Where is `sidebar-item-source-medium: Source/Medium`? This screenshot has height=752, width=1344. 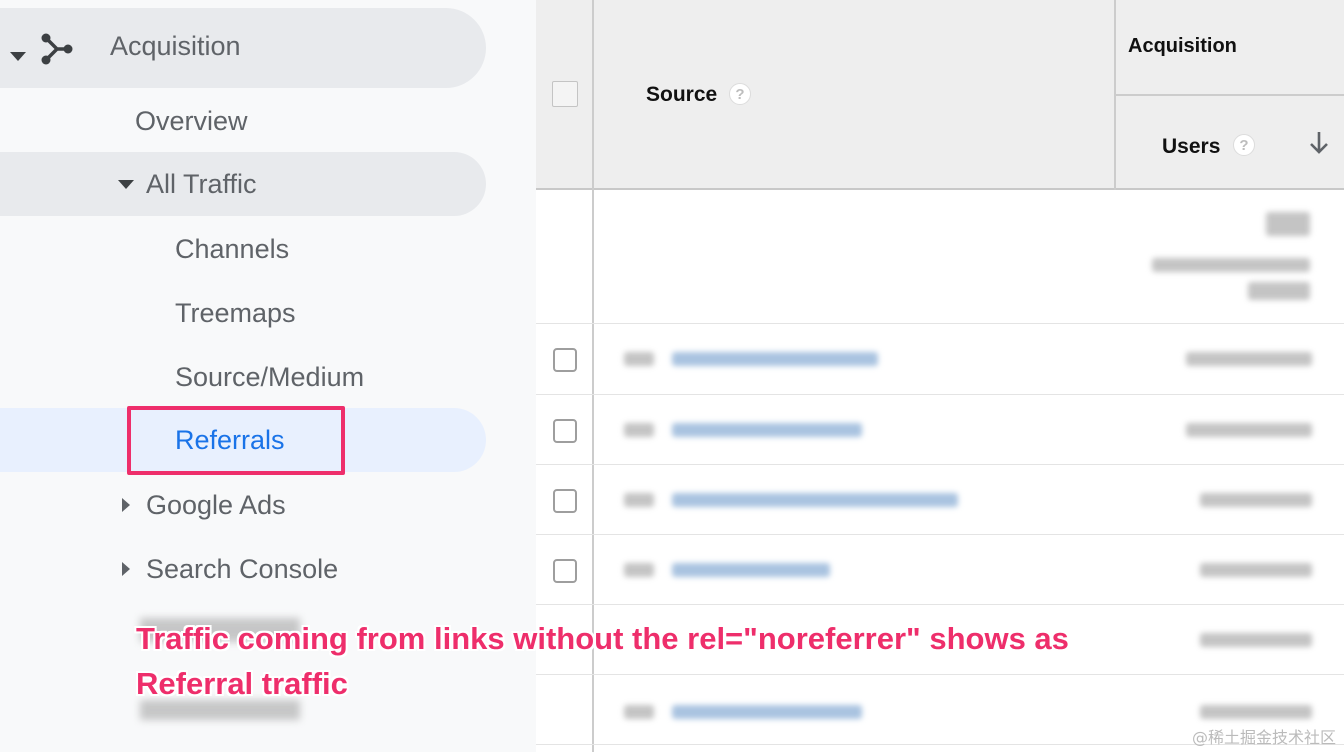 sidebar-item-source-medium: Source/Medium is located at coordinates (243, 377).